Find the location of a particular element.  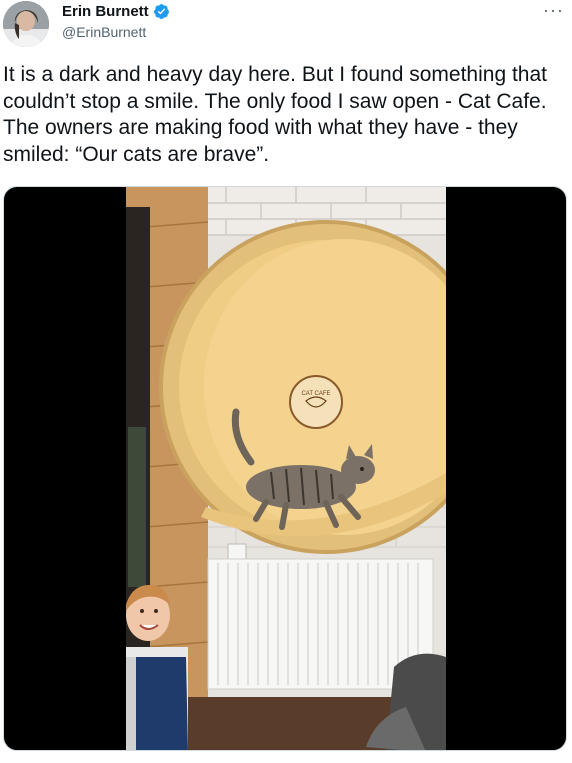

author-name: Erin Burnett is located at coordinates (105, 11).